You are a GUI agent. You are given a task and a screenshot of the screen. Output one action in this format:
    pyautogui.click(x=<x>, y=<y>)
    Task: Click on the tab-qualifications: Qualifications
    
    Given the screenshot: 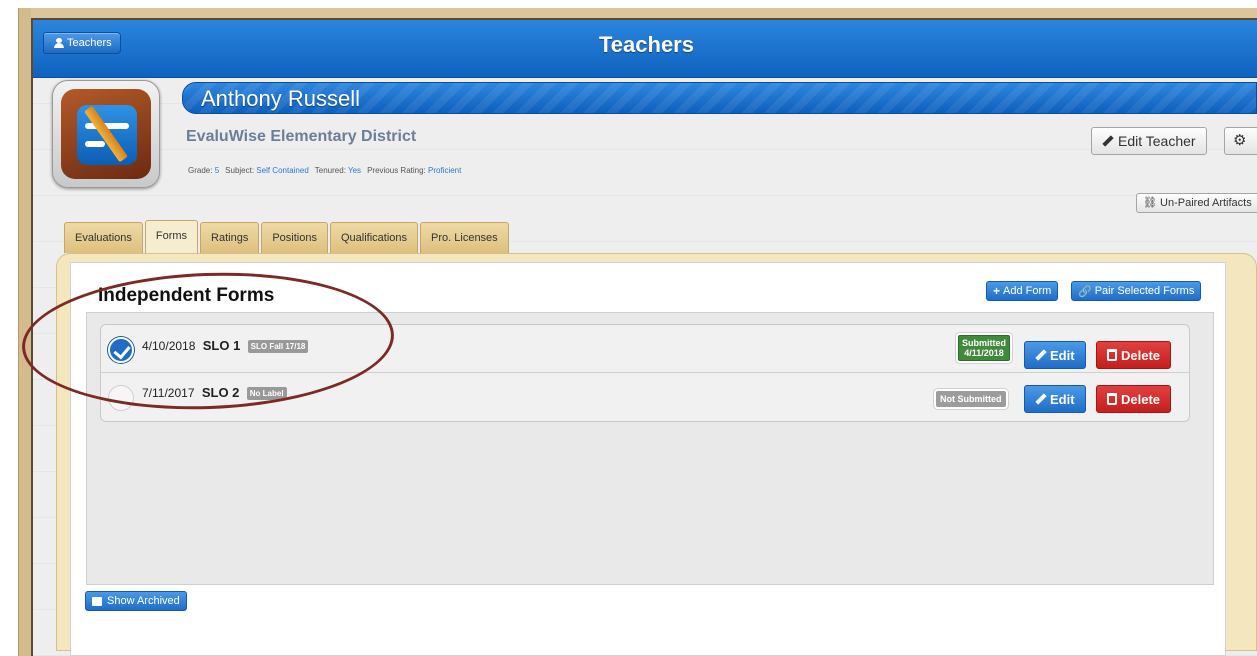 What is the action you would take?
    pyautogui.click(x=374, y=237)
    